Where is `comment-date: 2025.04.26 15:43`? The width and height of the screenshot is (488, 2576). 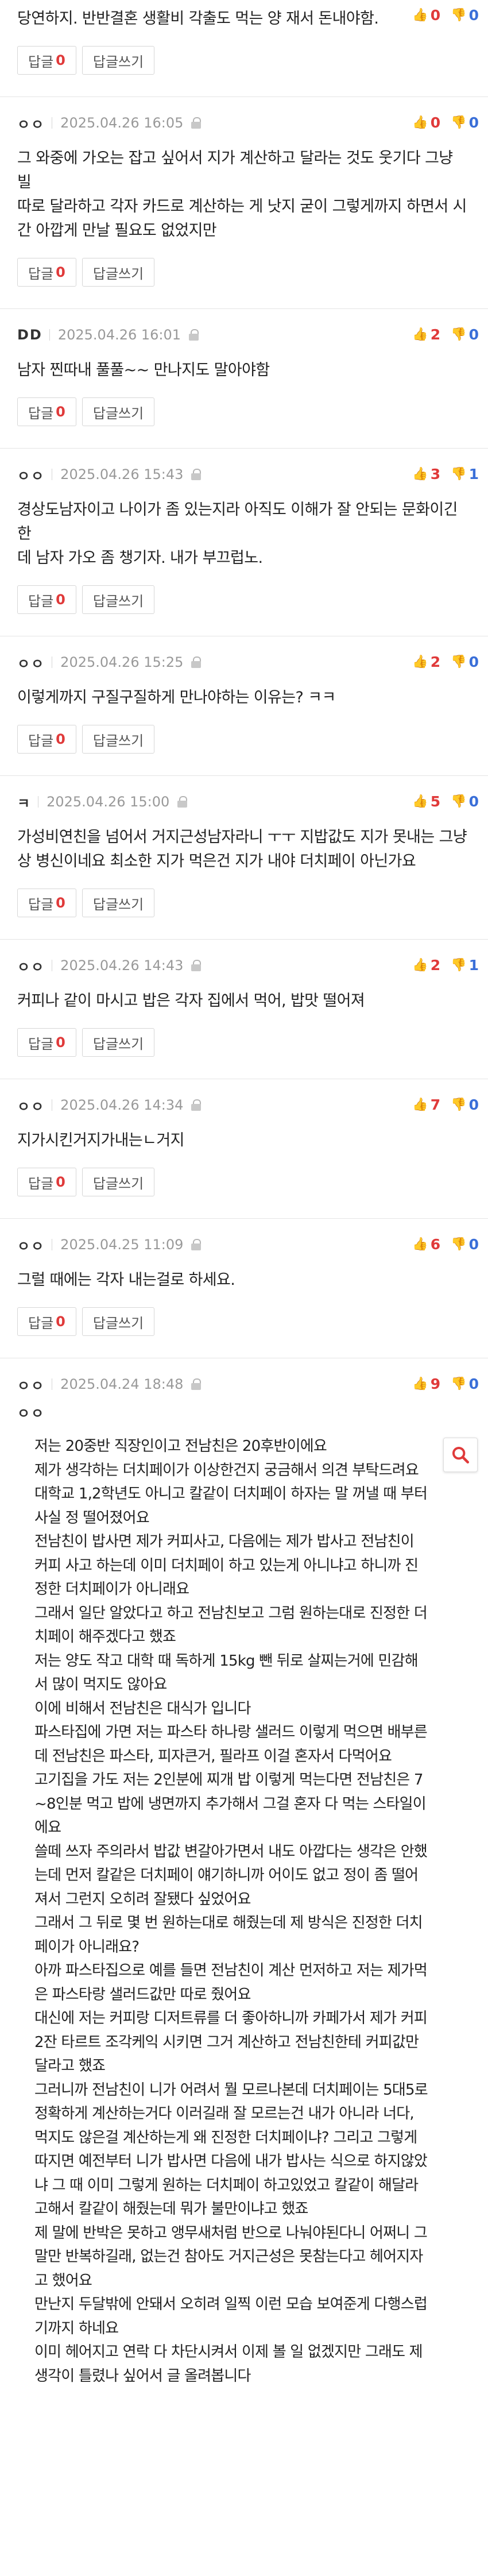 comment-date: 2025.04.26 15:43 is located at coordinates (122, 474).